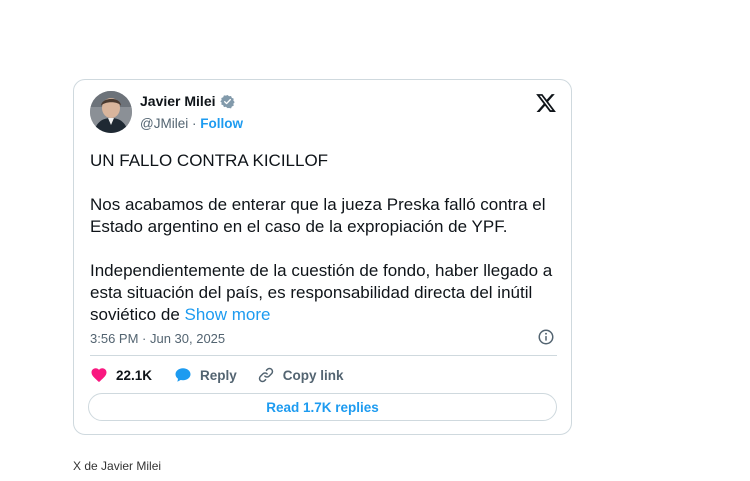  Describe the element at coordinates (164, 123) in the screenshot. I see `author-handle: @JMilei` at that location.